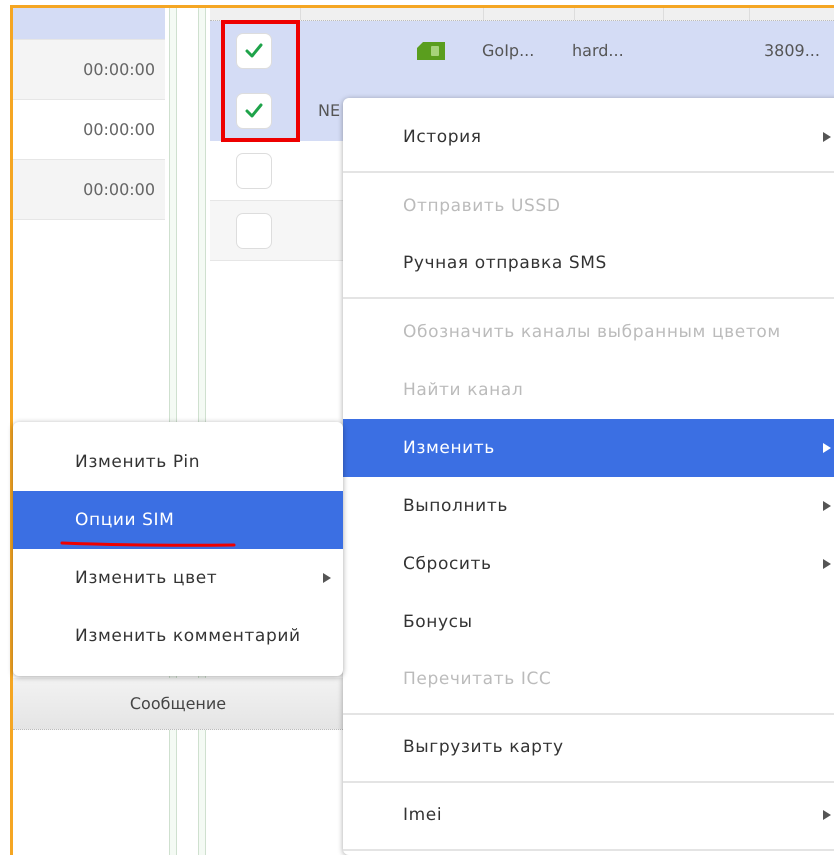  Describe the element at coordinates (178, 578) in the screenshot. I see `menu-item: Изменить цвет` at that location.